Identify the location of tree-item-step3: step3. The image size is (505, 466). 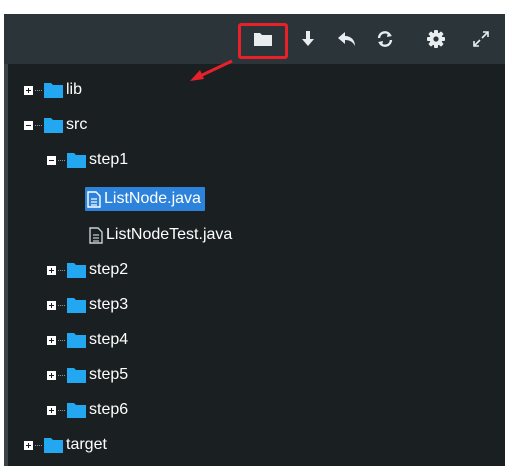
(87, 305).